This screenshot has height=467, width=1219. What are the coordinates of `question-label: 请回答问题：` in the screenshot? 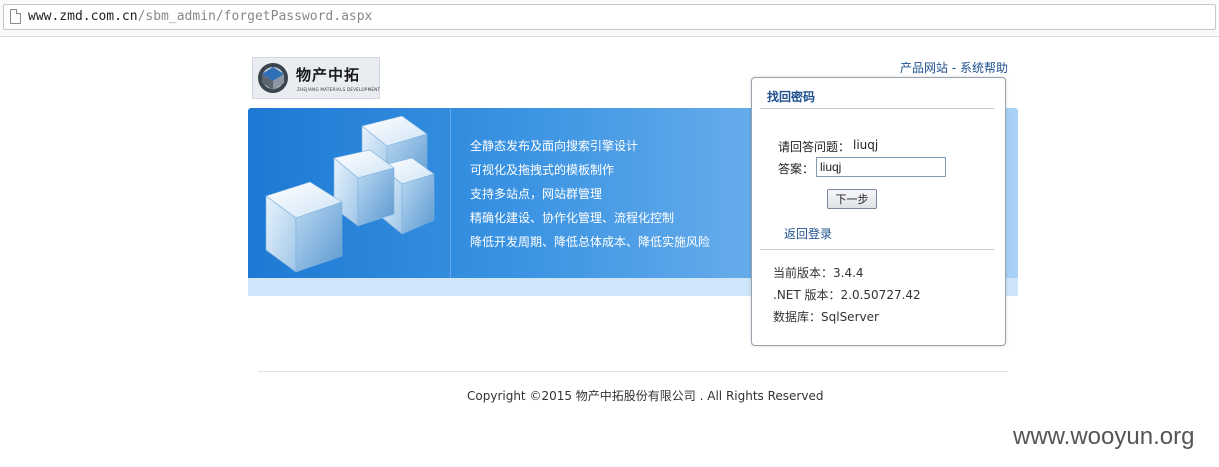 It's located at (814, 147).